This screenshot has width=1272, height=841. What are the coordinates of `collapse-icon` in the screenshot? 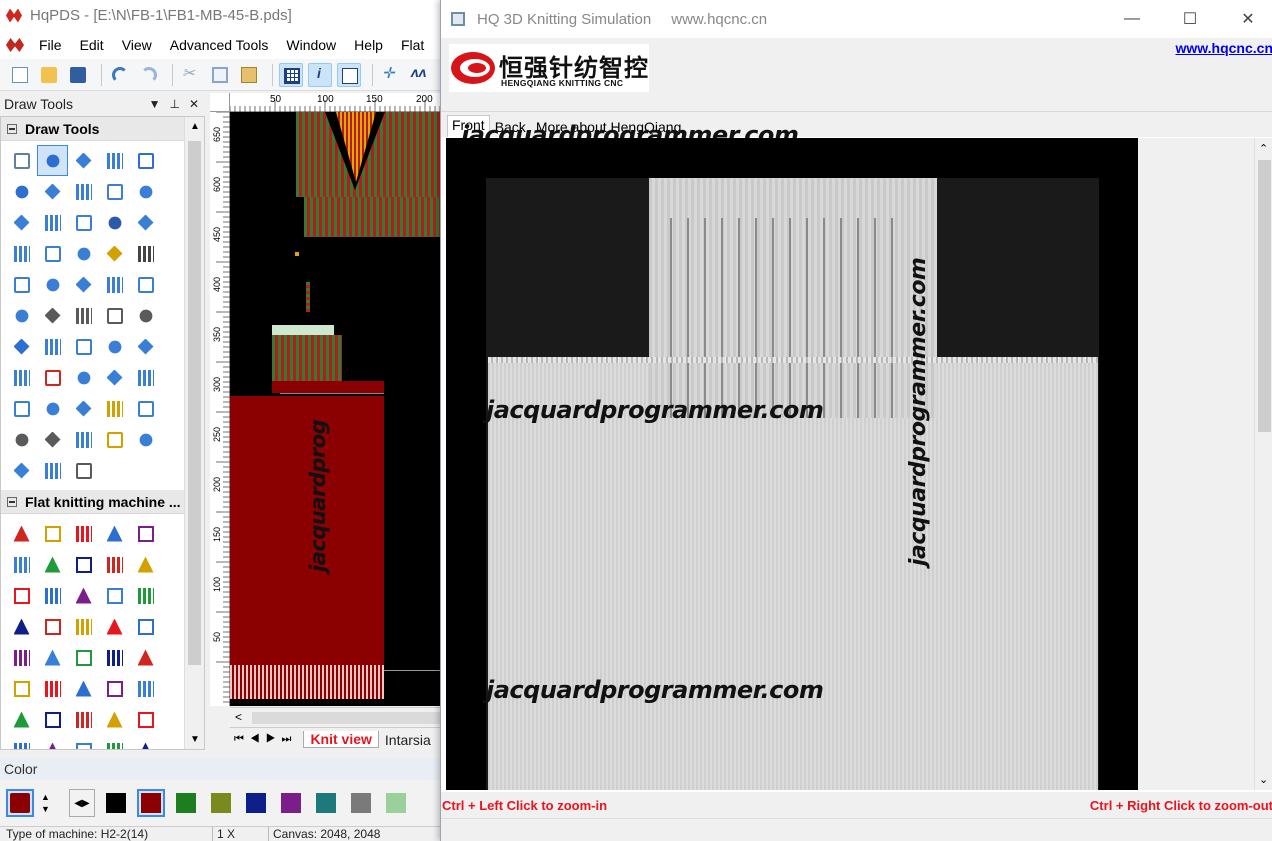 It's located at (12, 128).